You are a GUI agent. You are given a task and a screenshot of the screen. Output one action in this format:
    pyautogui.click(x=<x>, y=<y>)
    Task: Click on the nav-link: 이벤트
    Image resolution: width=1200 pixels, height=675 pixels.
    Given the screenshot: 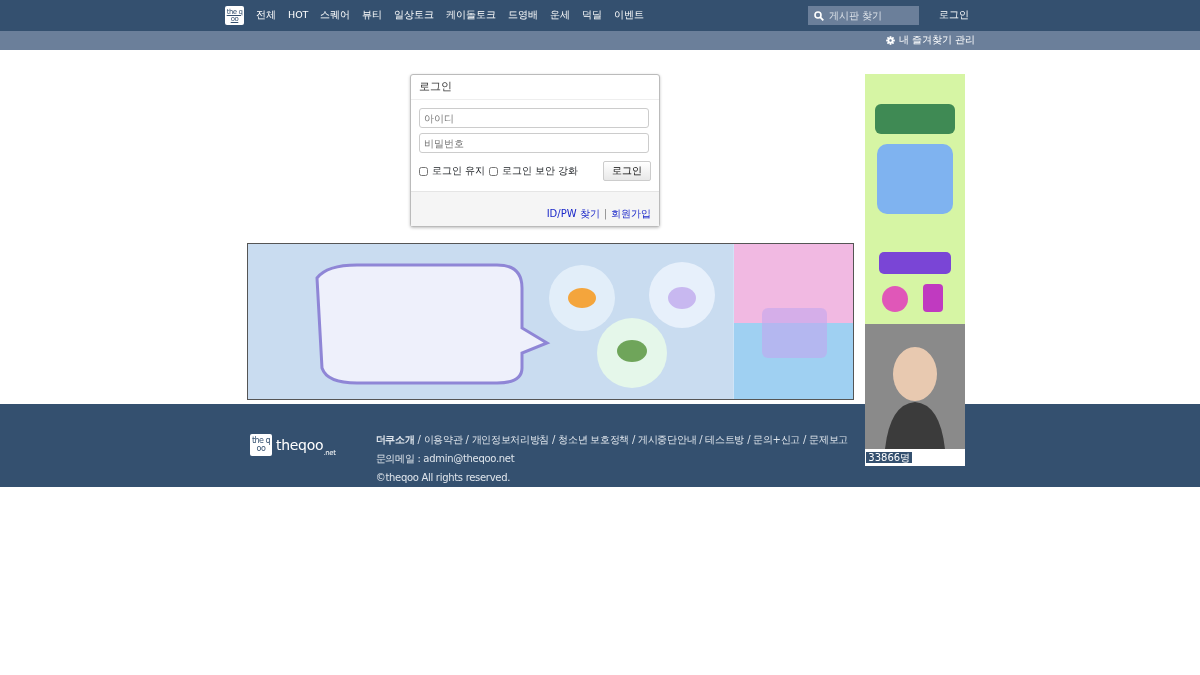 What is the action you would take?
    pyautogui.click(x=629, y=15)
    